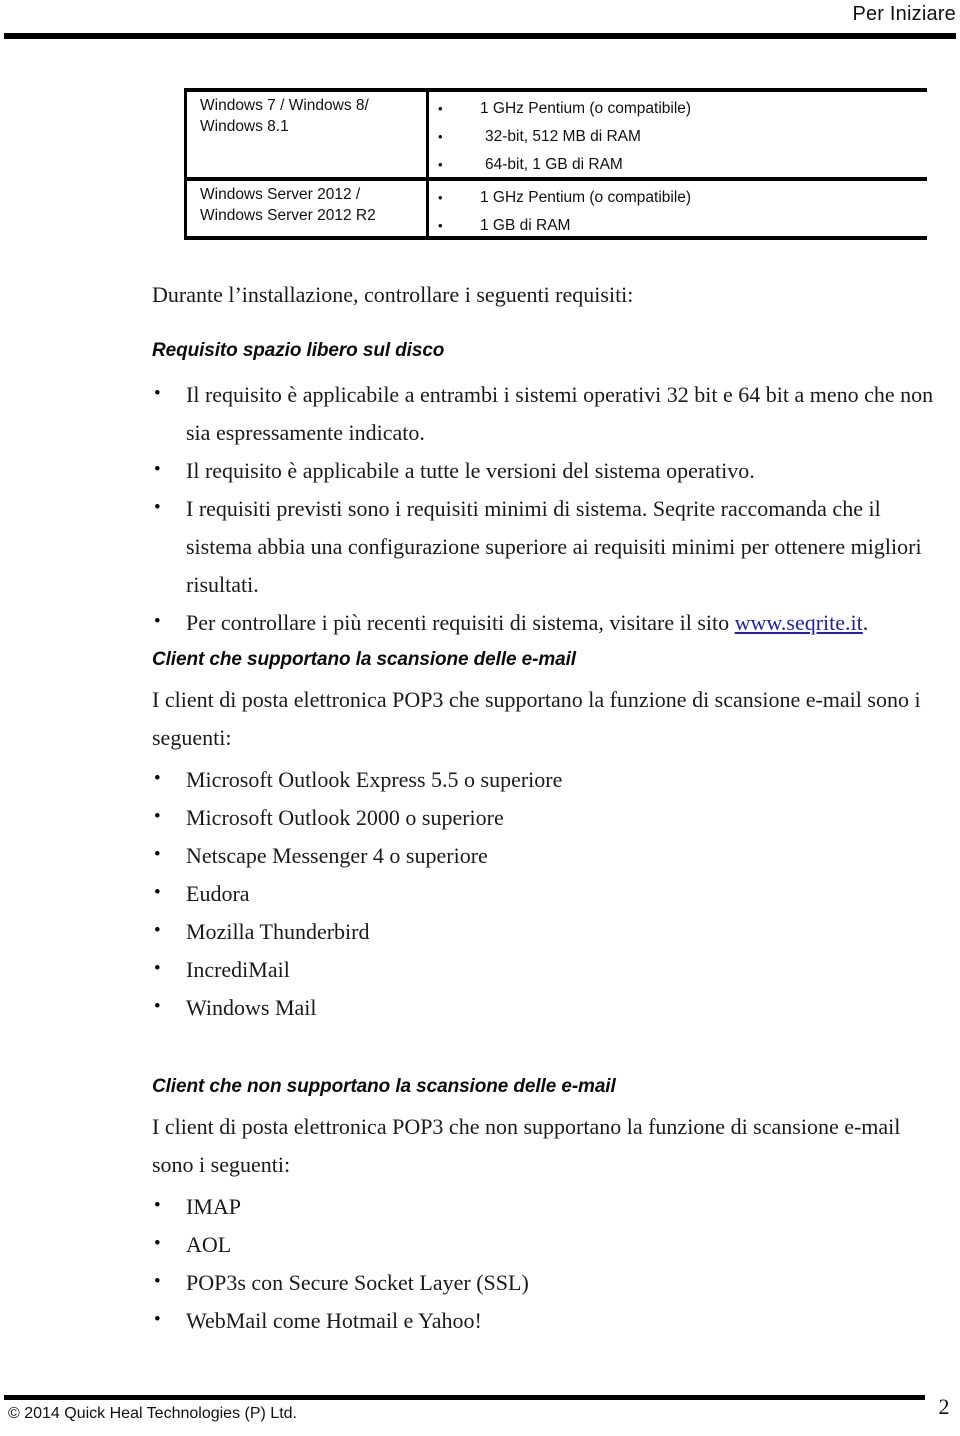  What do you see at coordinates (543, 1007) in the screenshot?
I see `list-item: Windows Mail` at bounding box center [543, 1007].